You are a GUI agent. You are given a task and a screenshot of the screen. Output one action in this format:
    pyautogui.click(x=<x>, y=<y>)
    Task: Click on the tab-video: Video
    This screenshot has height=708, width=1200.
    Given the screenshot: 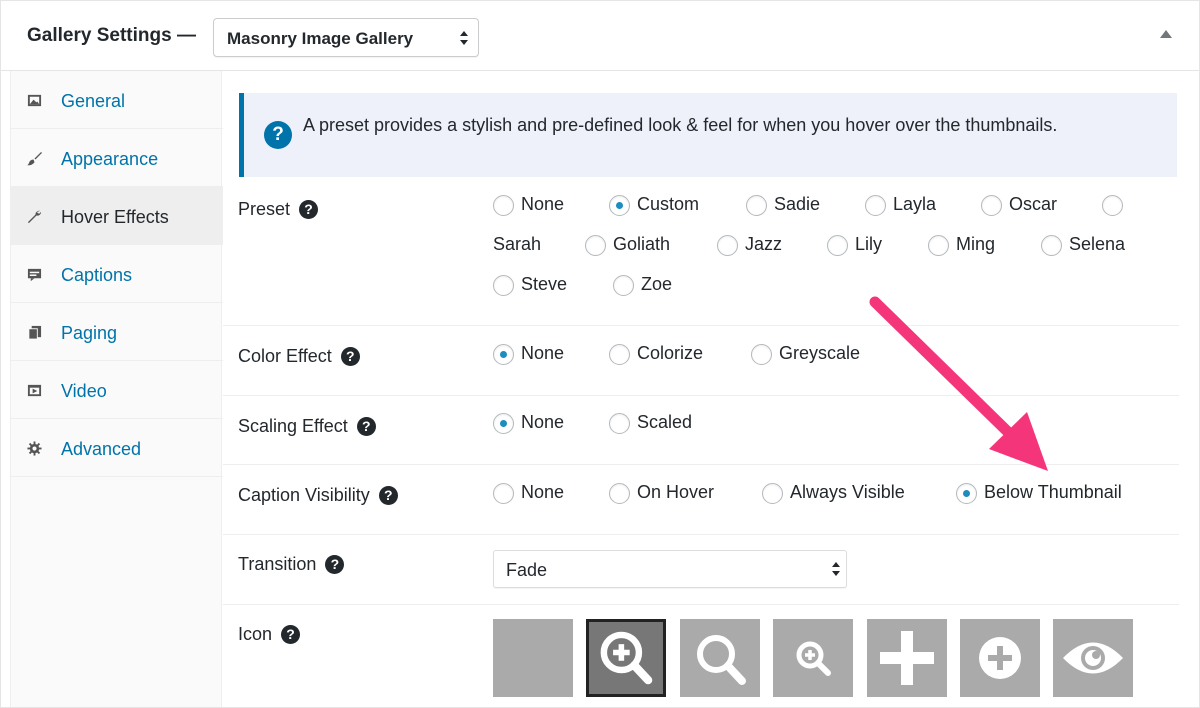 What is the action you would take?
    pyautogui.click(x=117, y=390)
    